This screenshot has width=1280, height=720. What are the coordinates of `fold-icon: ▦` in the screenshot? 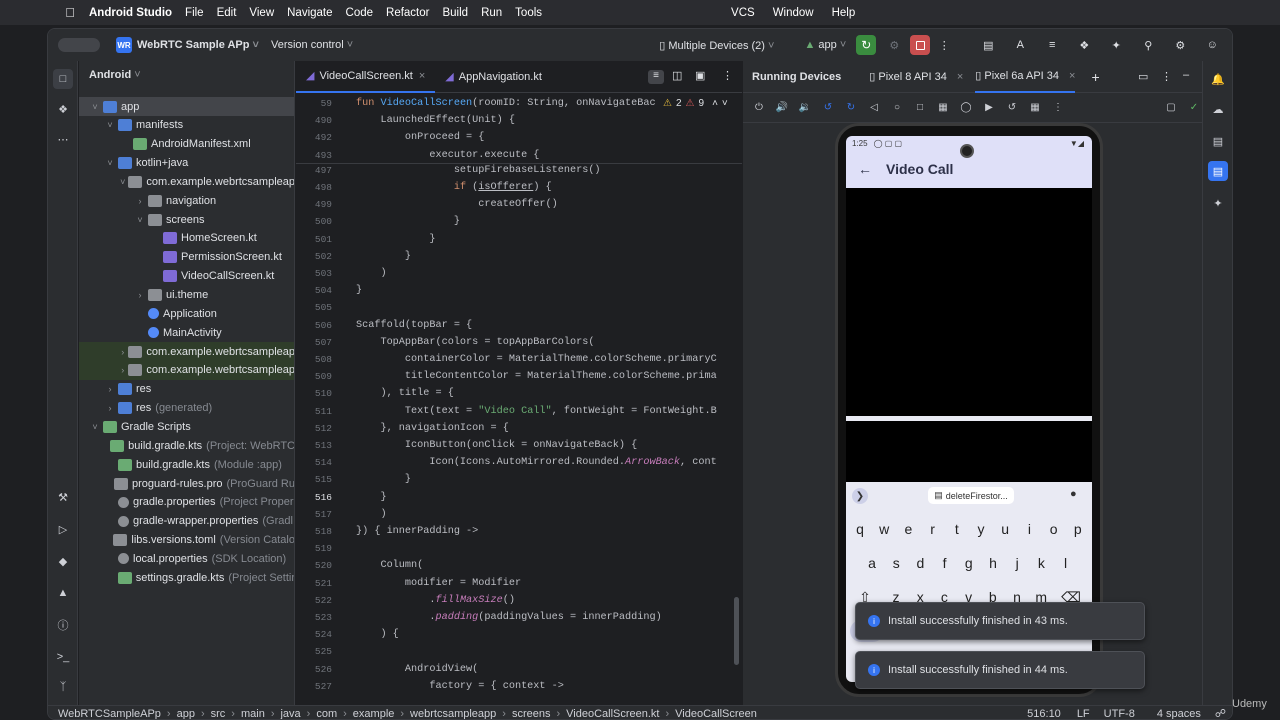 It's located at (943, 108).